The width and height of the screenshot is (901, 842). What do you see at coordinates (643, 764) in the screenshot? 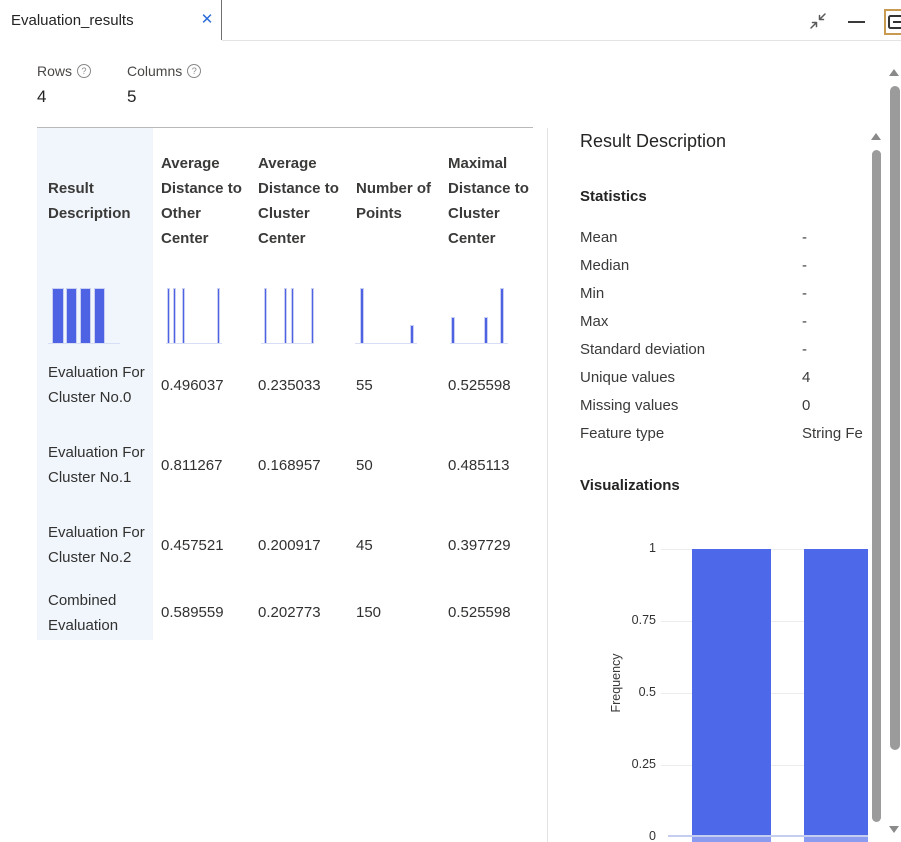
I see `y-tick-025: 0.25` at bounding box center [643, 764].